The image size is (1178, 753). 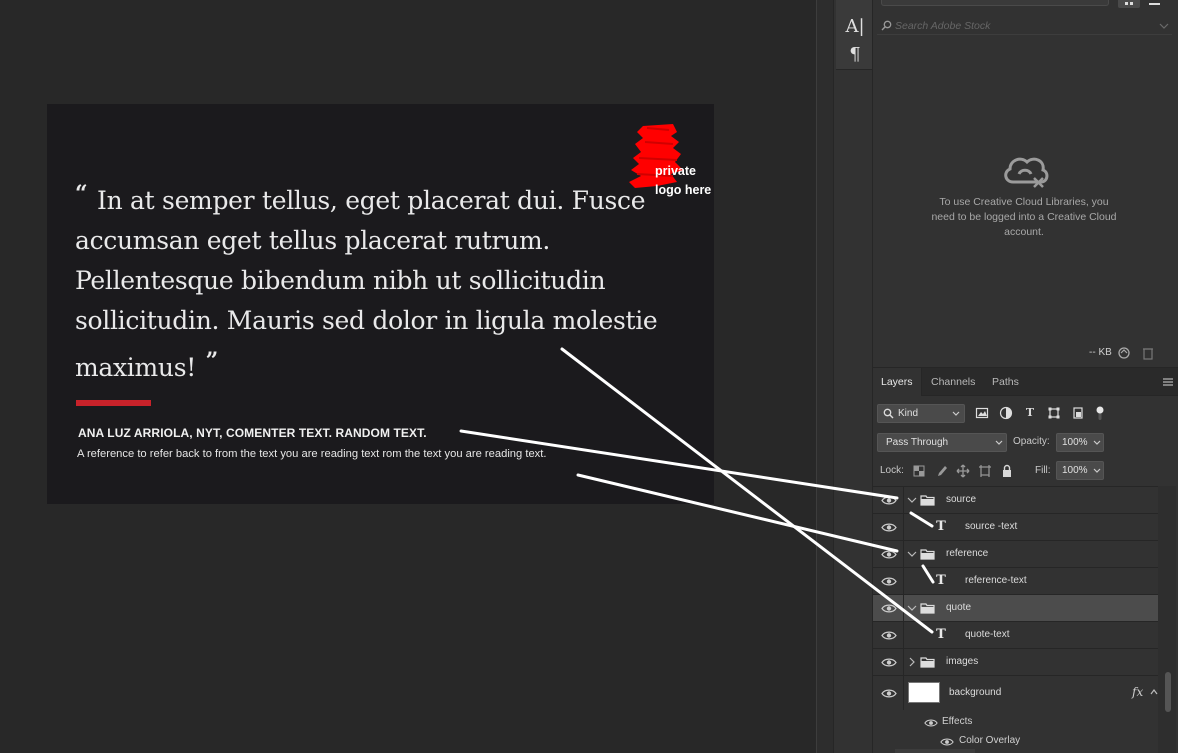 What do you see at coordinates (1078, 413) in the screenshot?
I see `smart-object-filter-icon` at bounding box center [1078, 413].